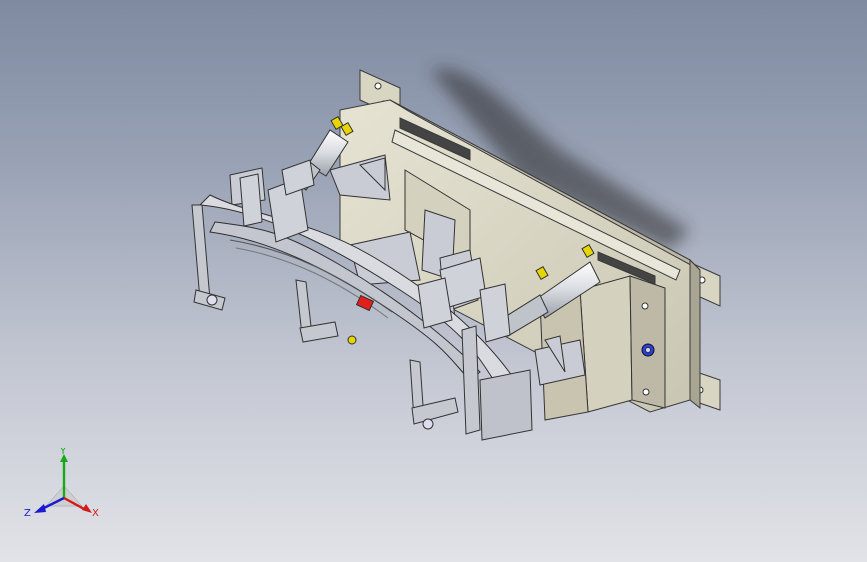 The width and height of the screenshot is (867, 562). Describe the element at coordinates (63, 452) in the screenshot. I see `y-axis-label: Y` at that location.